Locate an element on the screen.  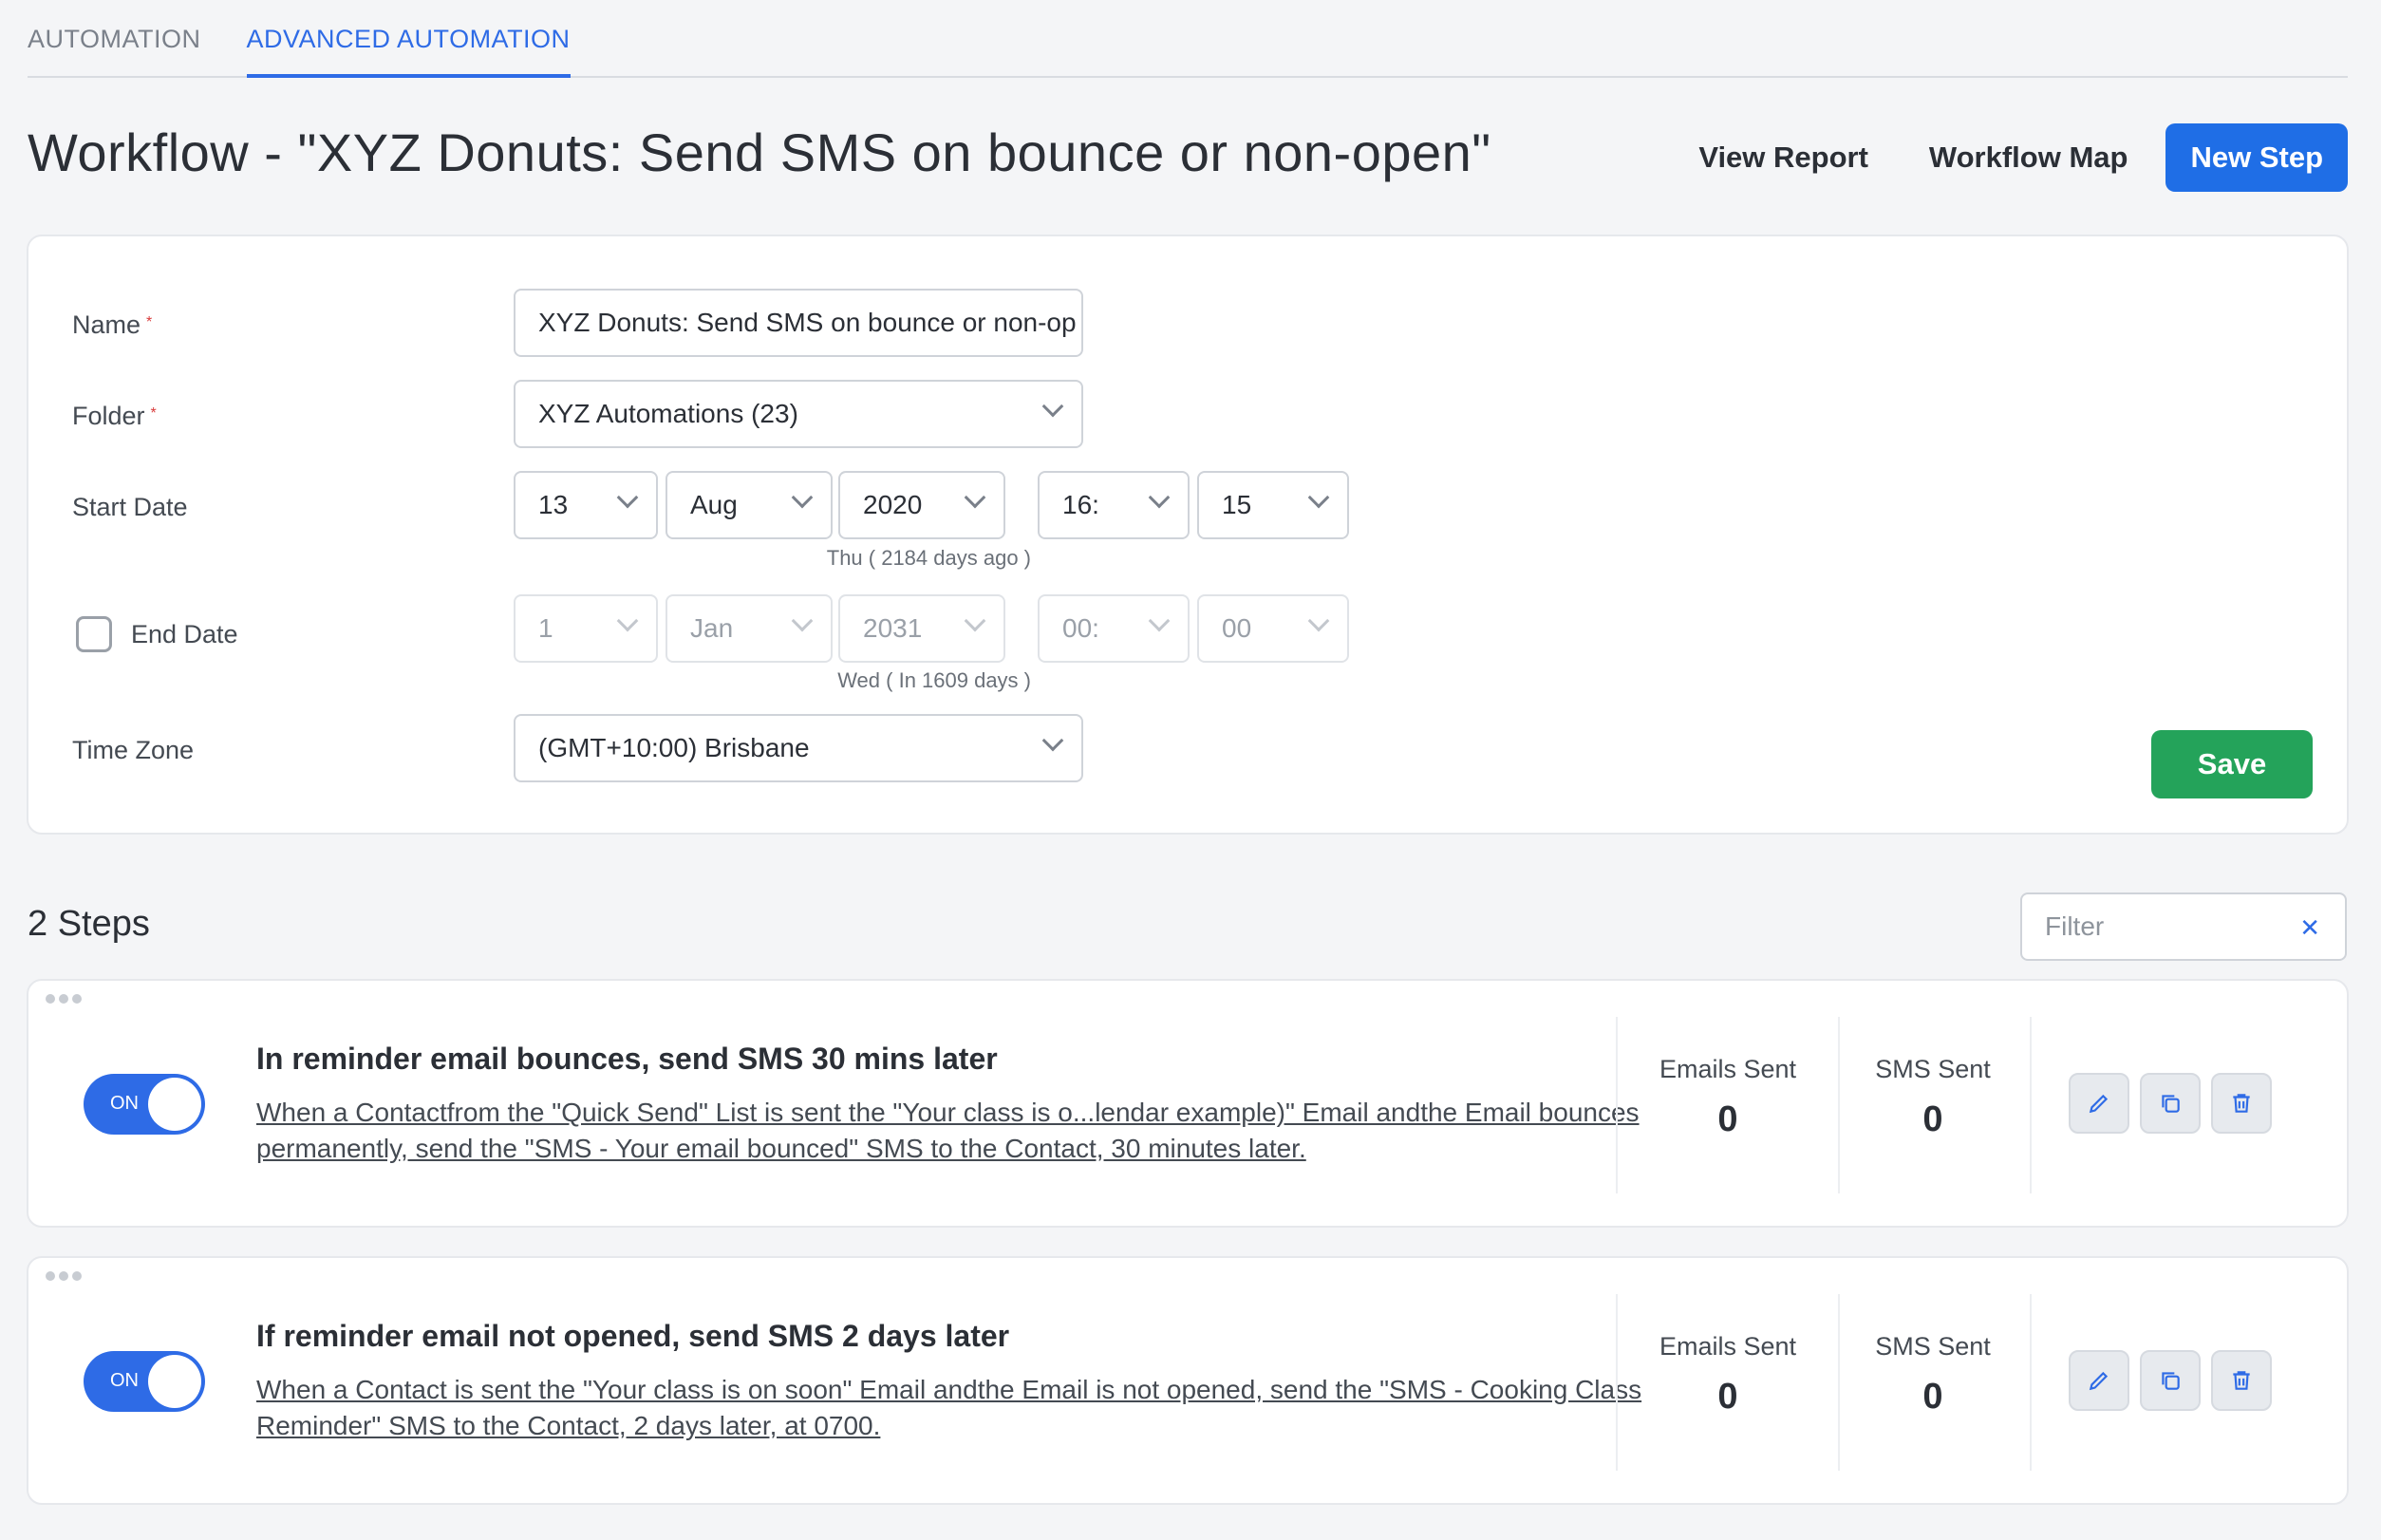
end-day-value: 1 is located at coordinates (545, 628).